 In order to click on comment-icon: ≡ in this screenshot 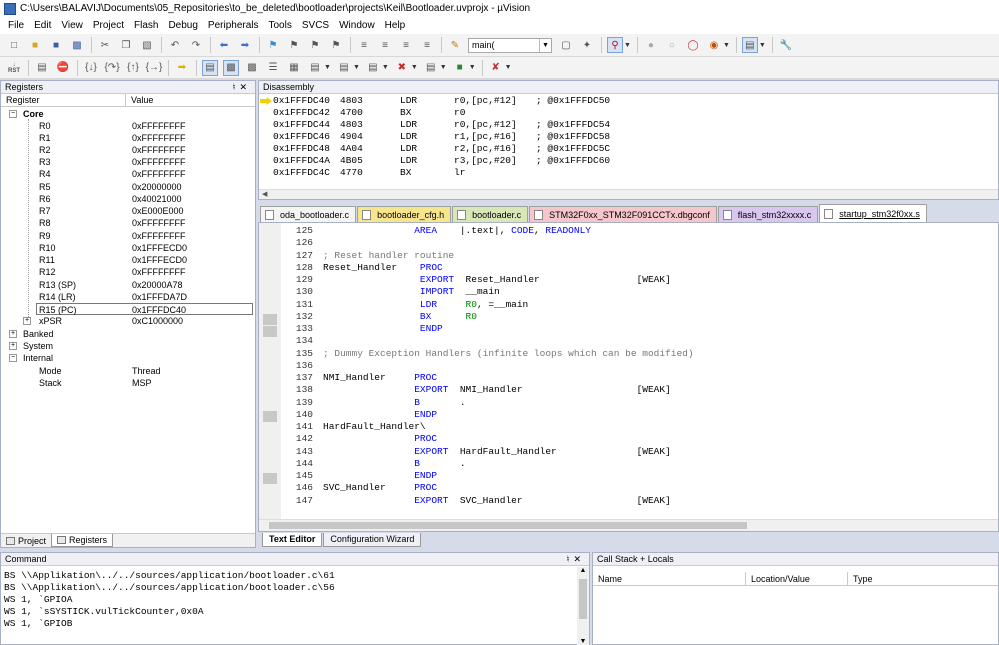, I will do `click(406, 45)`.